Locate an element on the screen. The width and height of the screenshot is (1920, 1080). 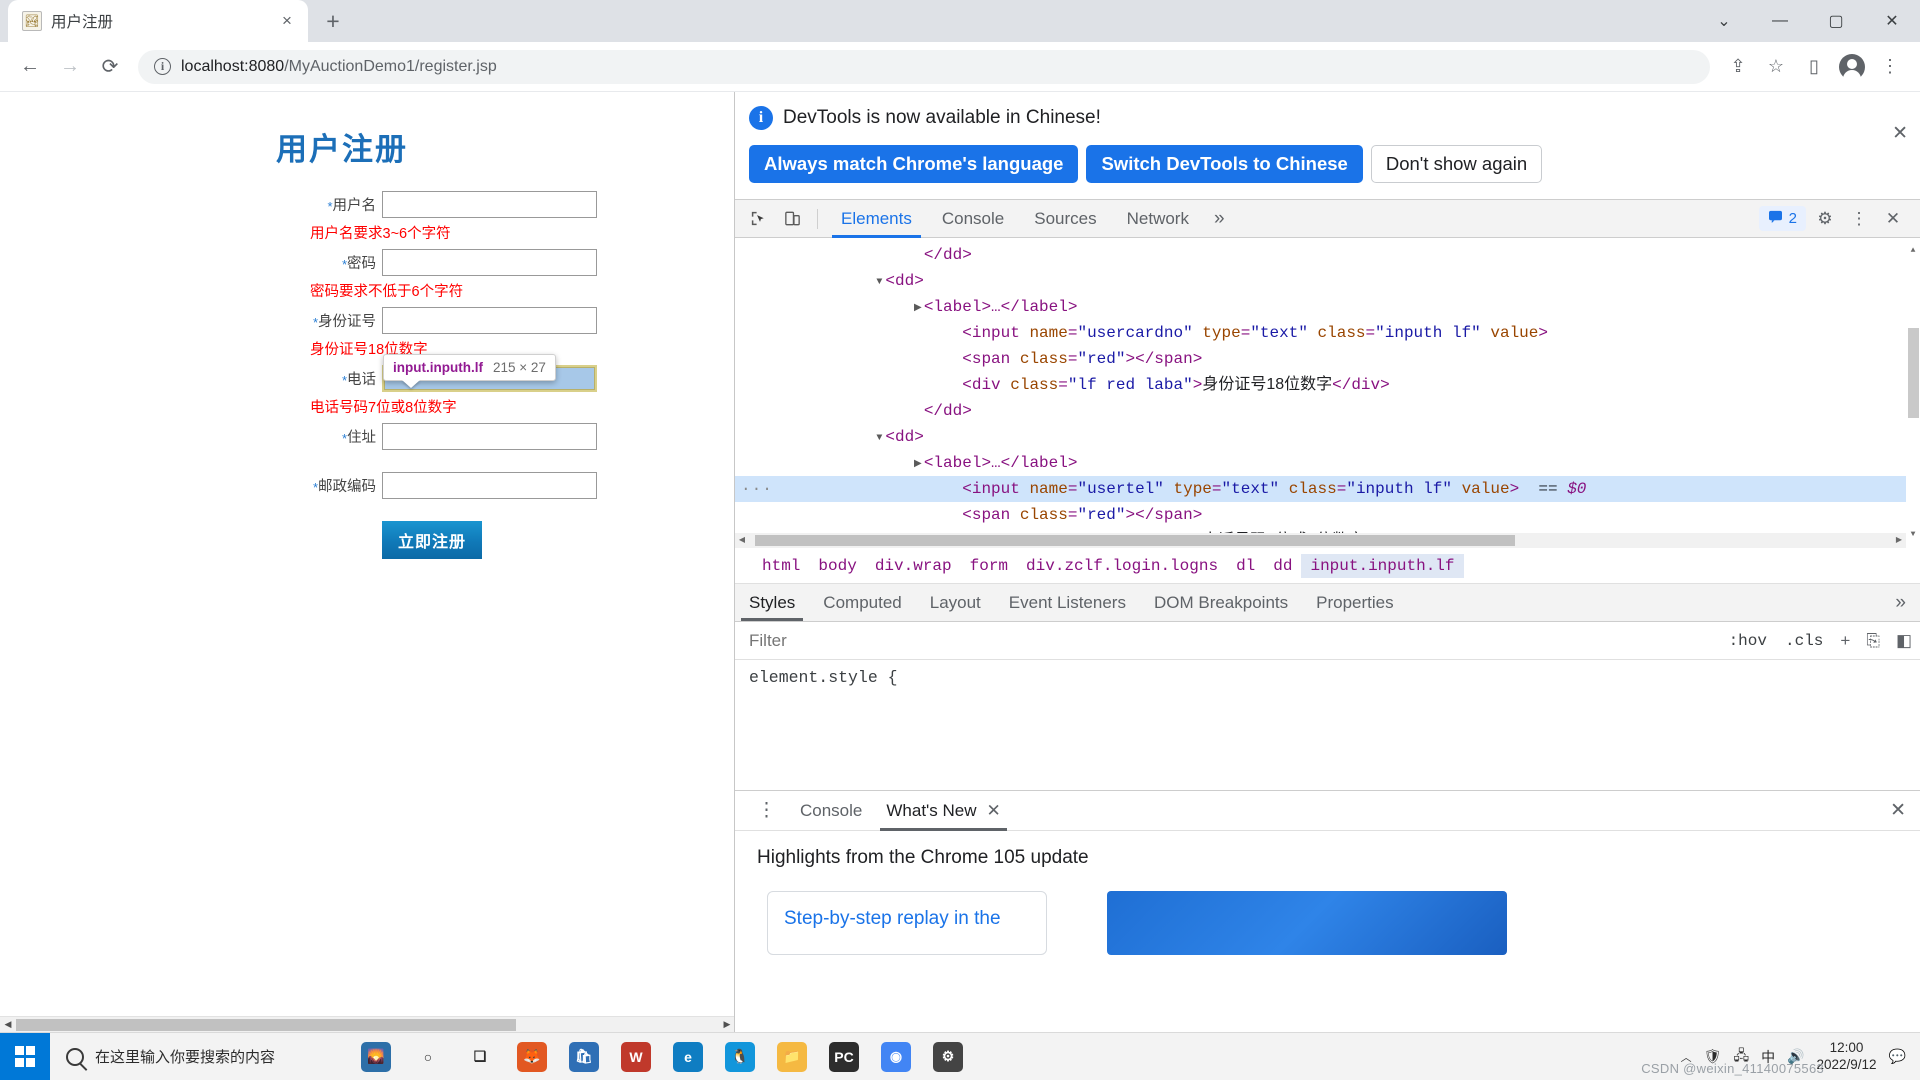
dom-vertical-scrollbar: ▲ ▼ is located at coordinates (1913, 393).